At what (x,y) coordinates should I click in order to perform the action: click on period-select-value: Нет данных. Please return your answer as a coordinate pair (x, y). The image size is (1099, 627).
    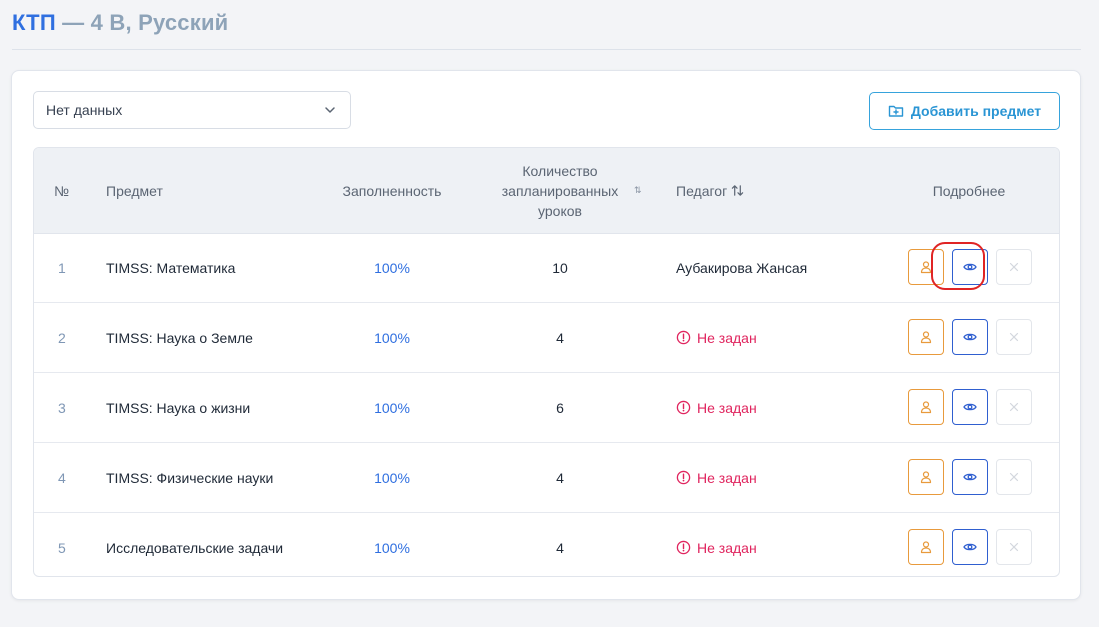
    Looking at the image, I should click on (84, 110).